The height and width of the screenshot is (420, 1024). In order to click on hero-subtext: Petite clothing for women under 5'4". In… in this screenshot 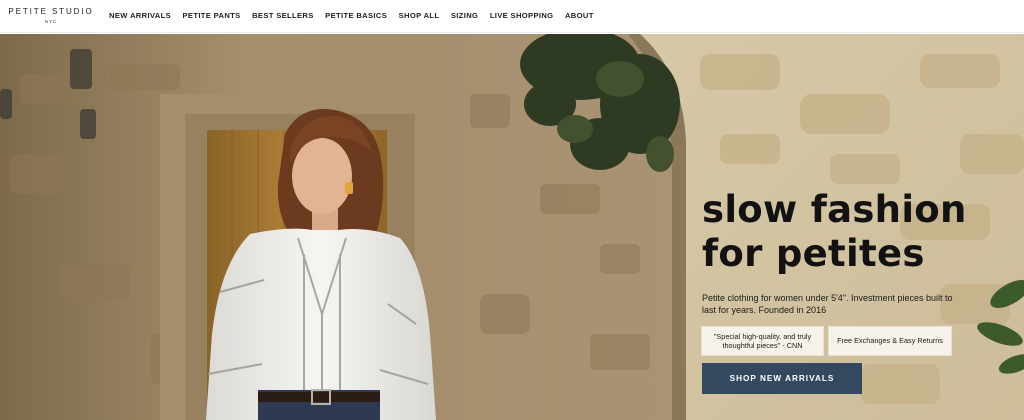, I will do `click(827, 304)`.